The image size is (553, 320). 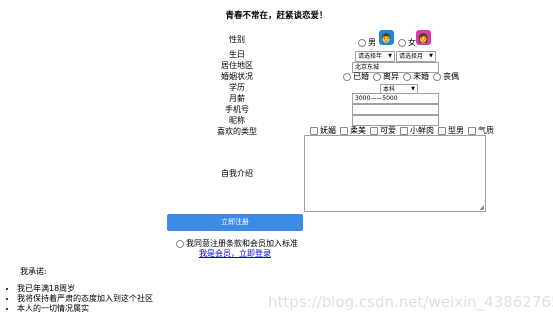 I want to click on intro-label: 自我介绍, so click(x=237, y=173).